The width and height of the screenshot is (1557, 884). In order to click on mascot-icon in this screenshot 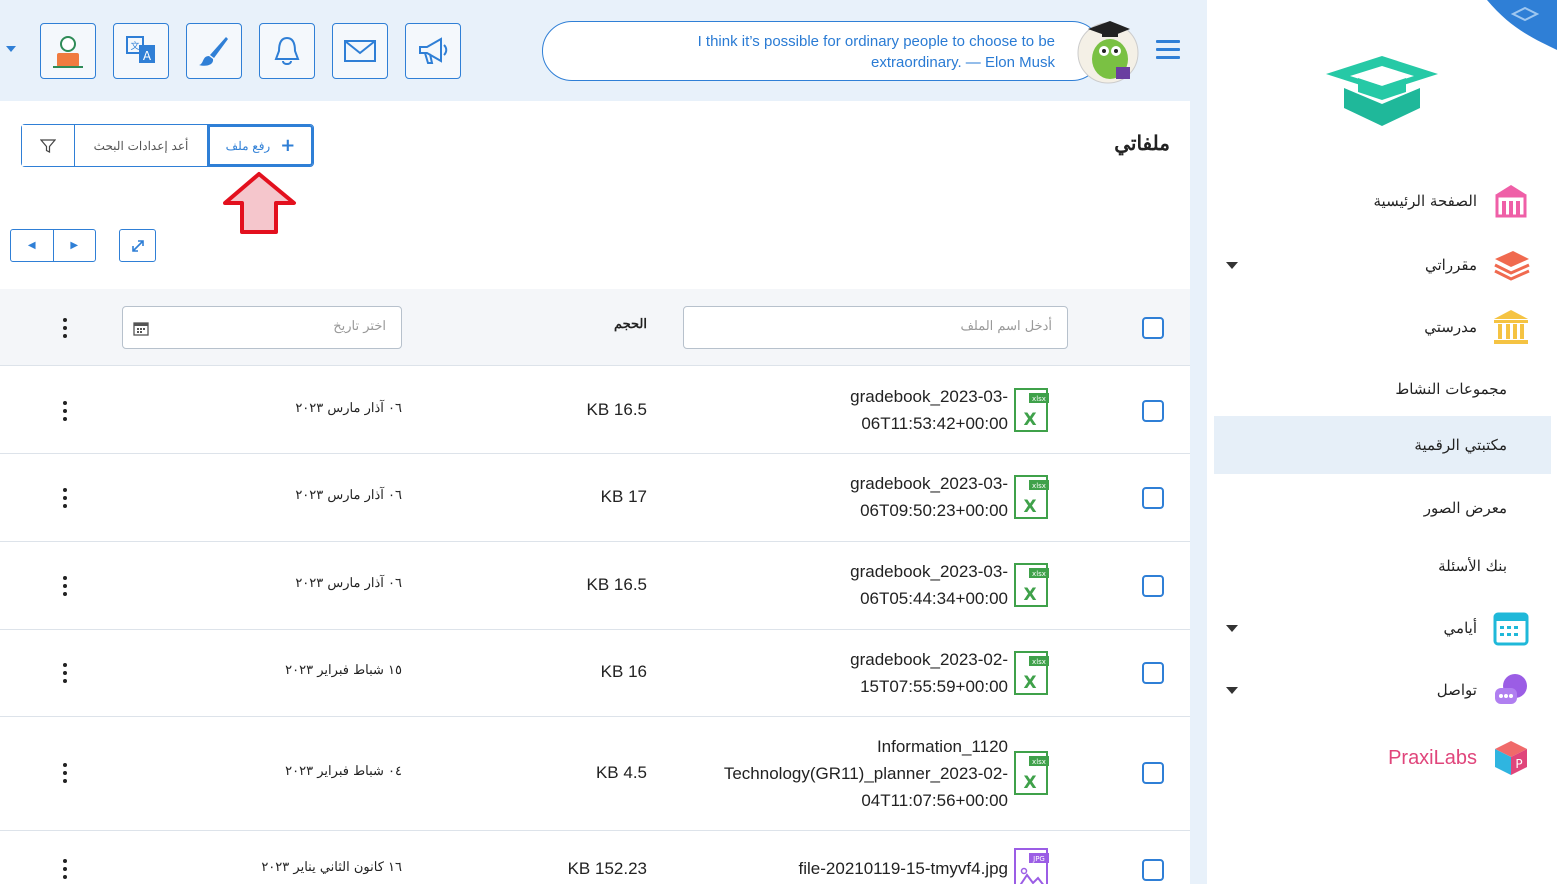, I will do `click(1108, 52)`.